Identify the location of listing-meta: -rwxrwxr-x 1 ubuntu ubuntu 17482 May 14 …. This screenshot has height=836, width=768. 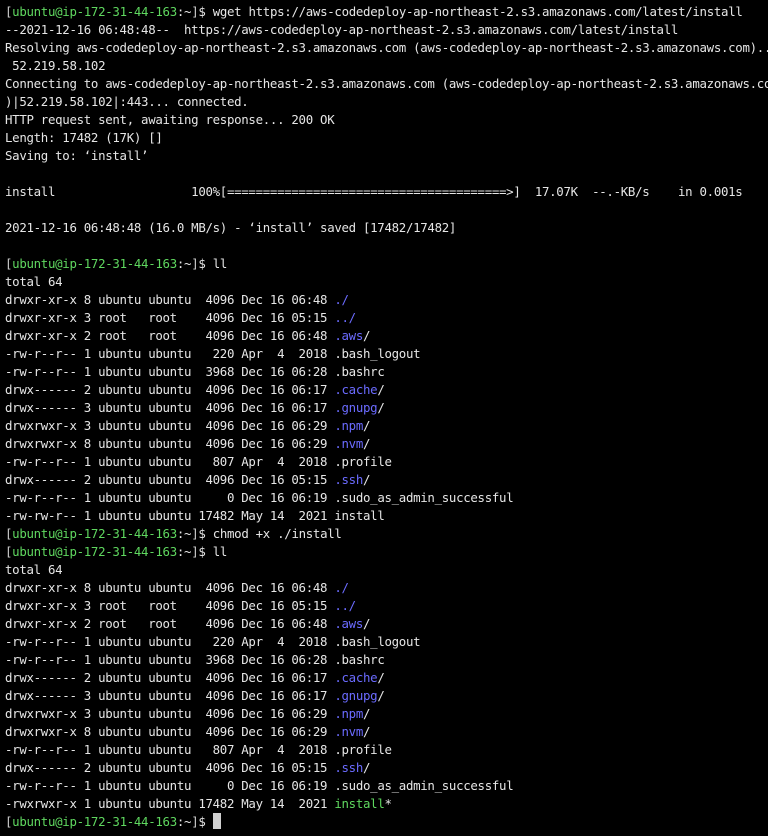
(170, 803).